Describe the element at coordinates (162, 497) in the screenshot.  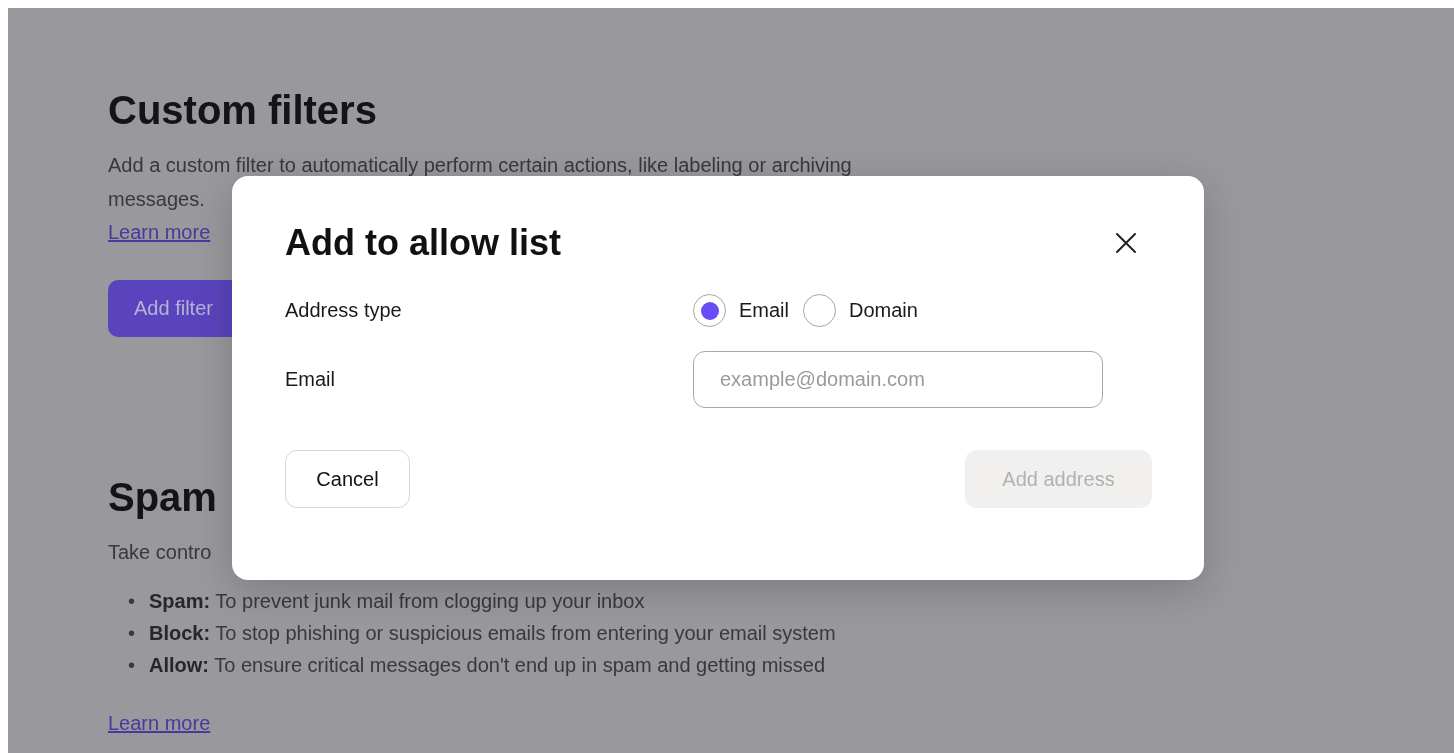
I see `section-heading: Spam` at that location.